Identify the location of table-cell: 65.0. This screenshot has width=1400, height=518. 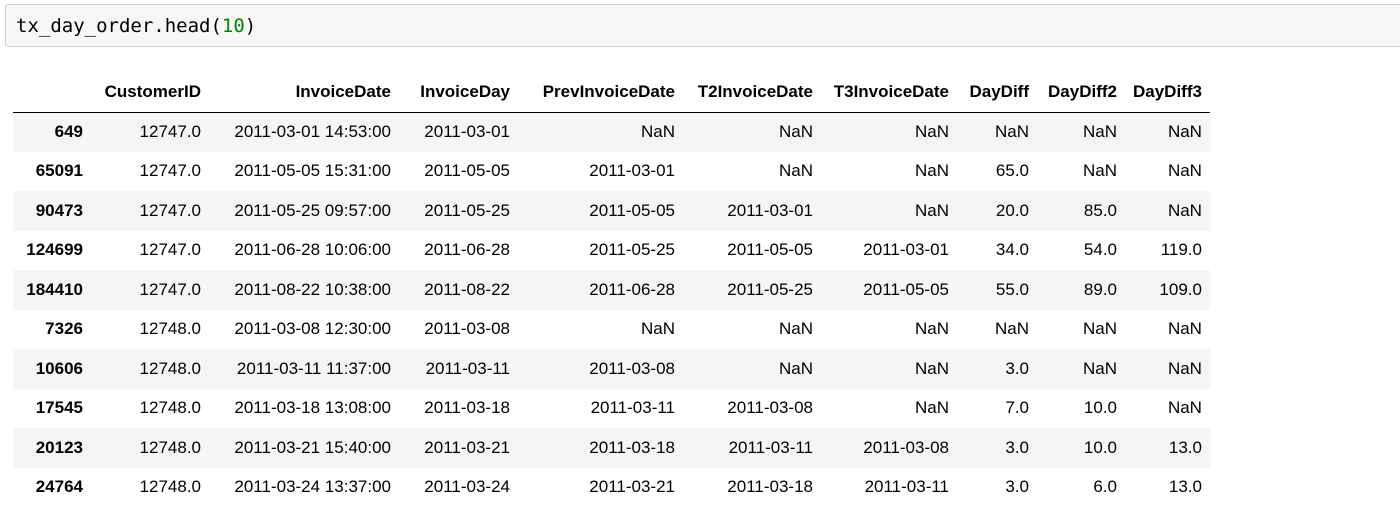
(1012, 171).